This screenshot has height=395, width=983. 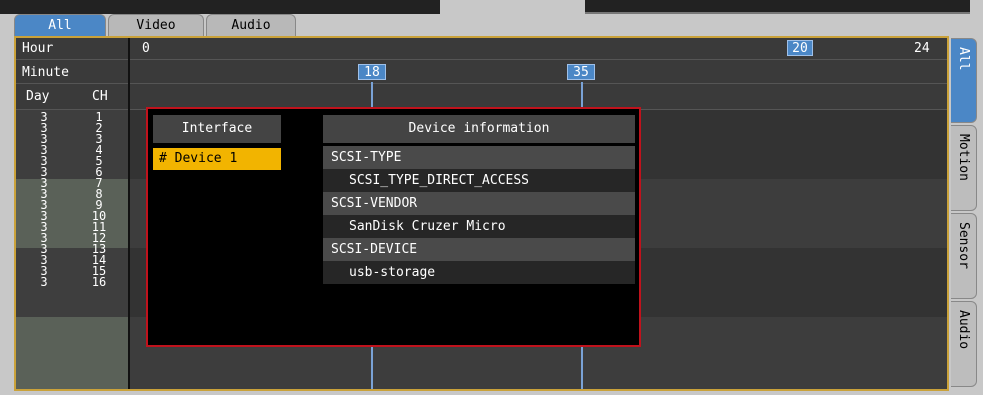 I want to click on device-list-item: # Device 1, so click(x=217, y=159).